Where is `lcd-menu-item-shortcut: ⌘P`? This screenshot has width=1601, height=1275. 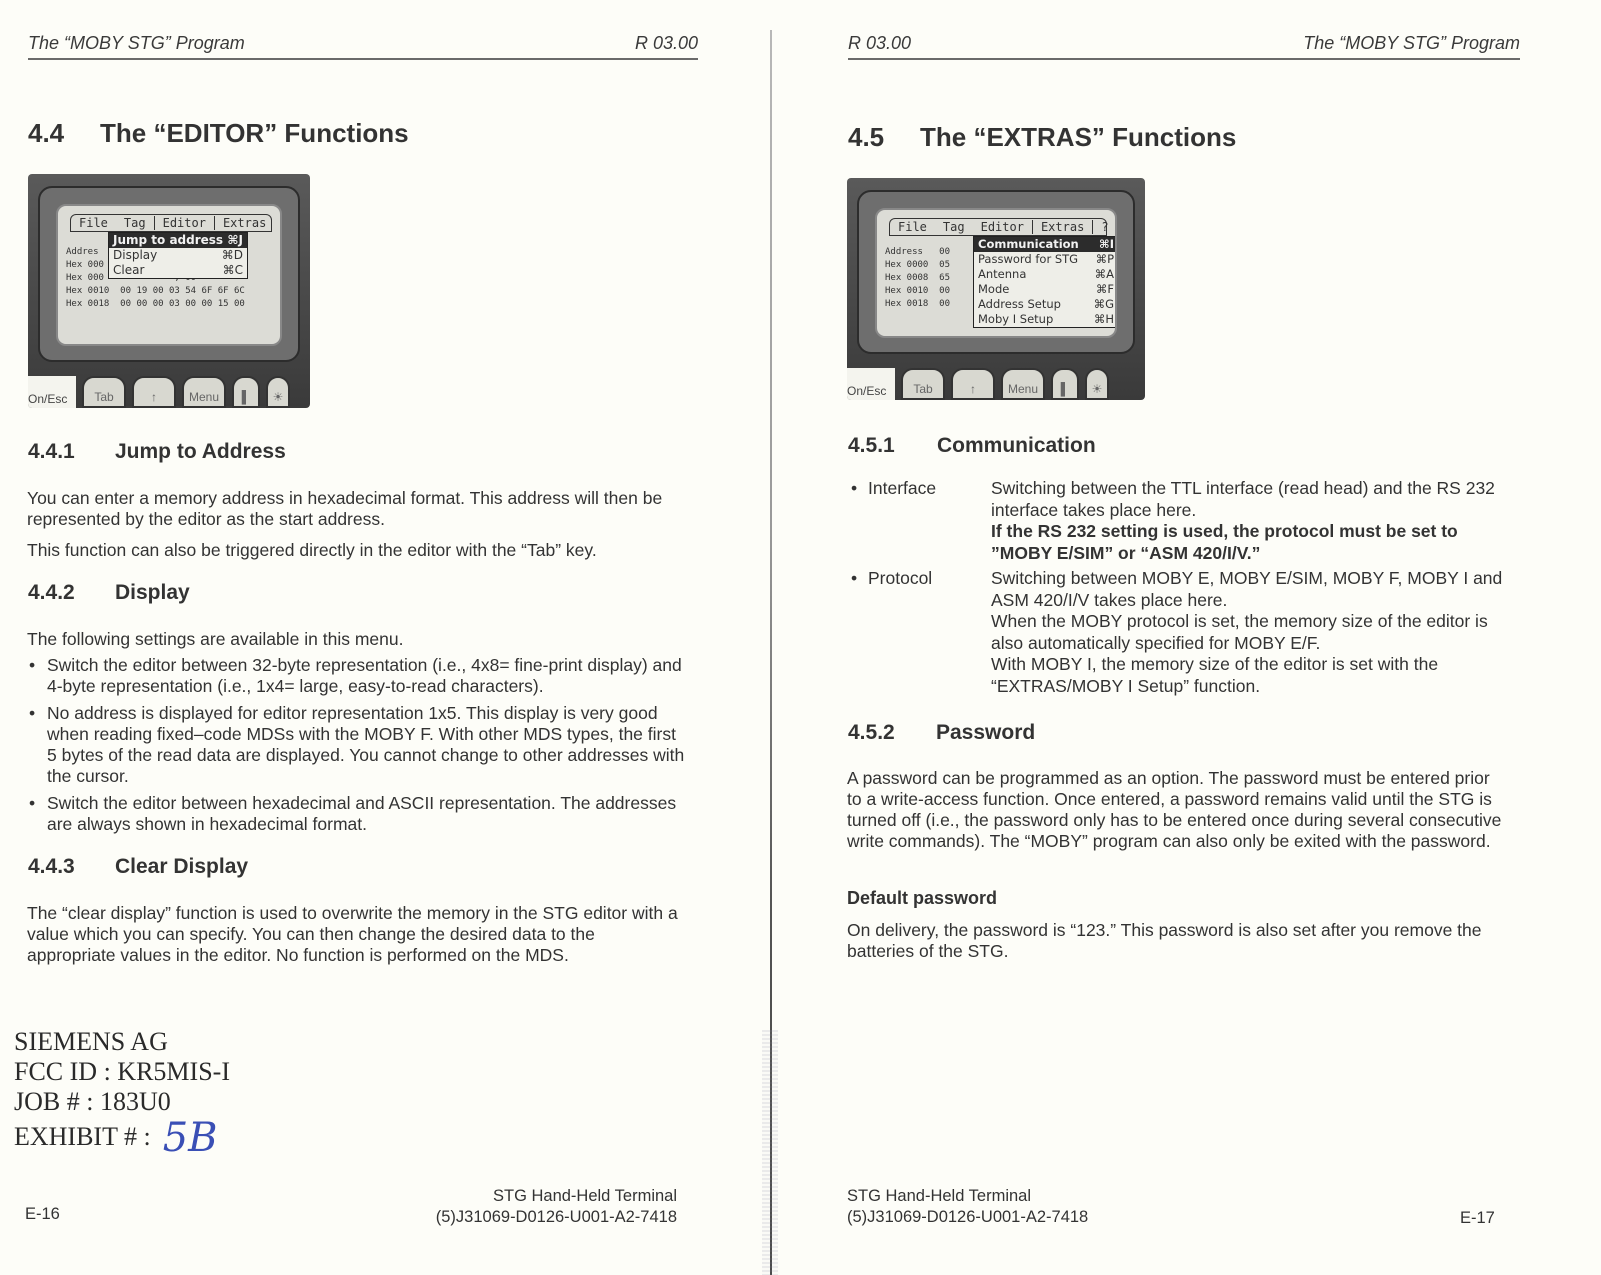 lcd-menu-item-shortcut: ⌘P is located at coordinates (1104, 259).